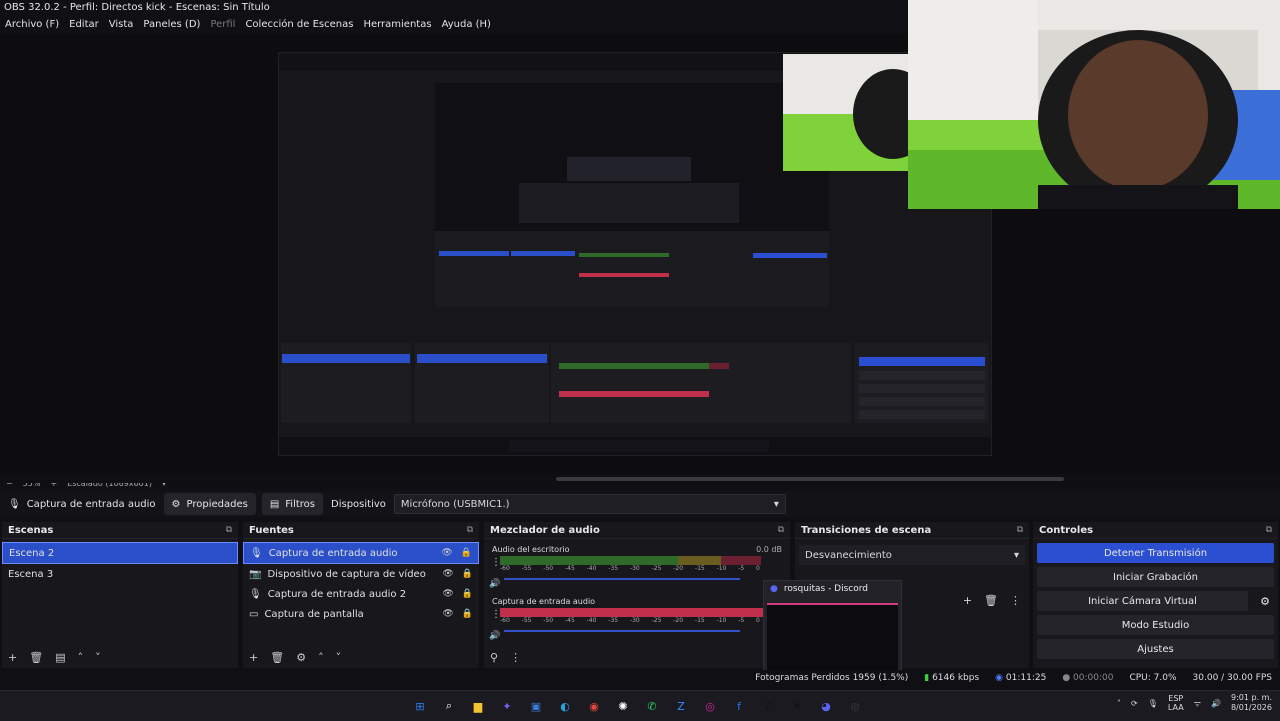 The image size is (1280, 721). What do you see at coordinates (912, 555) in the screenshot?
I see `transition-select: Desvanecimiento ▾` at bounding box center [912, 555].